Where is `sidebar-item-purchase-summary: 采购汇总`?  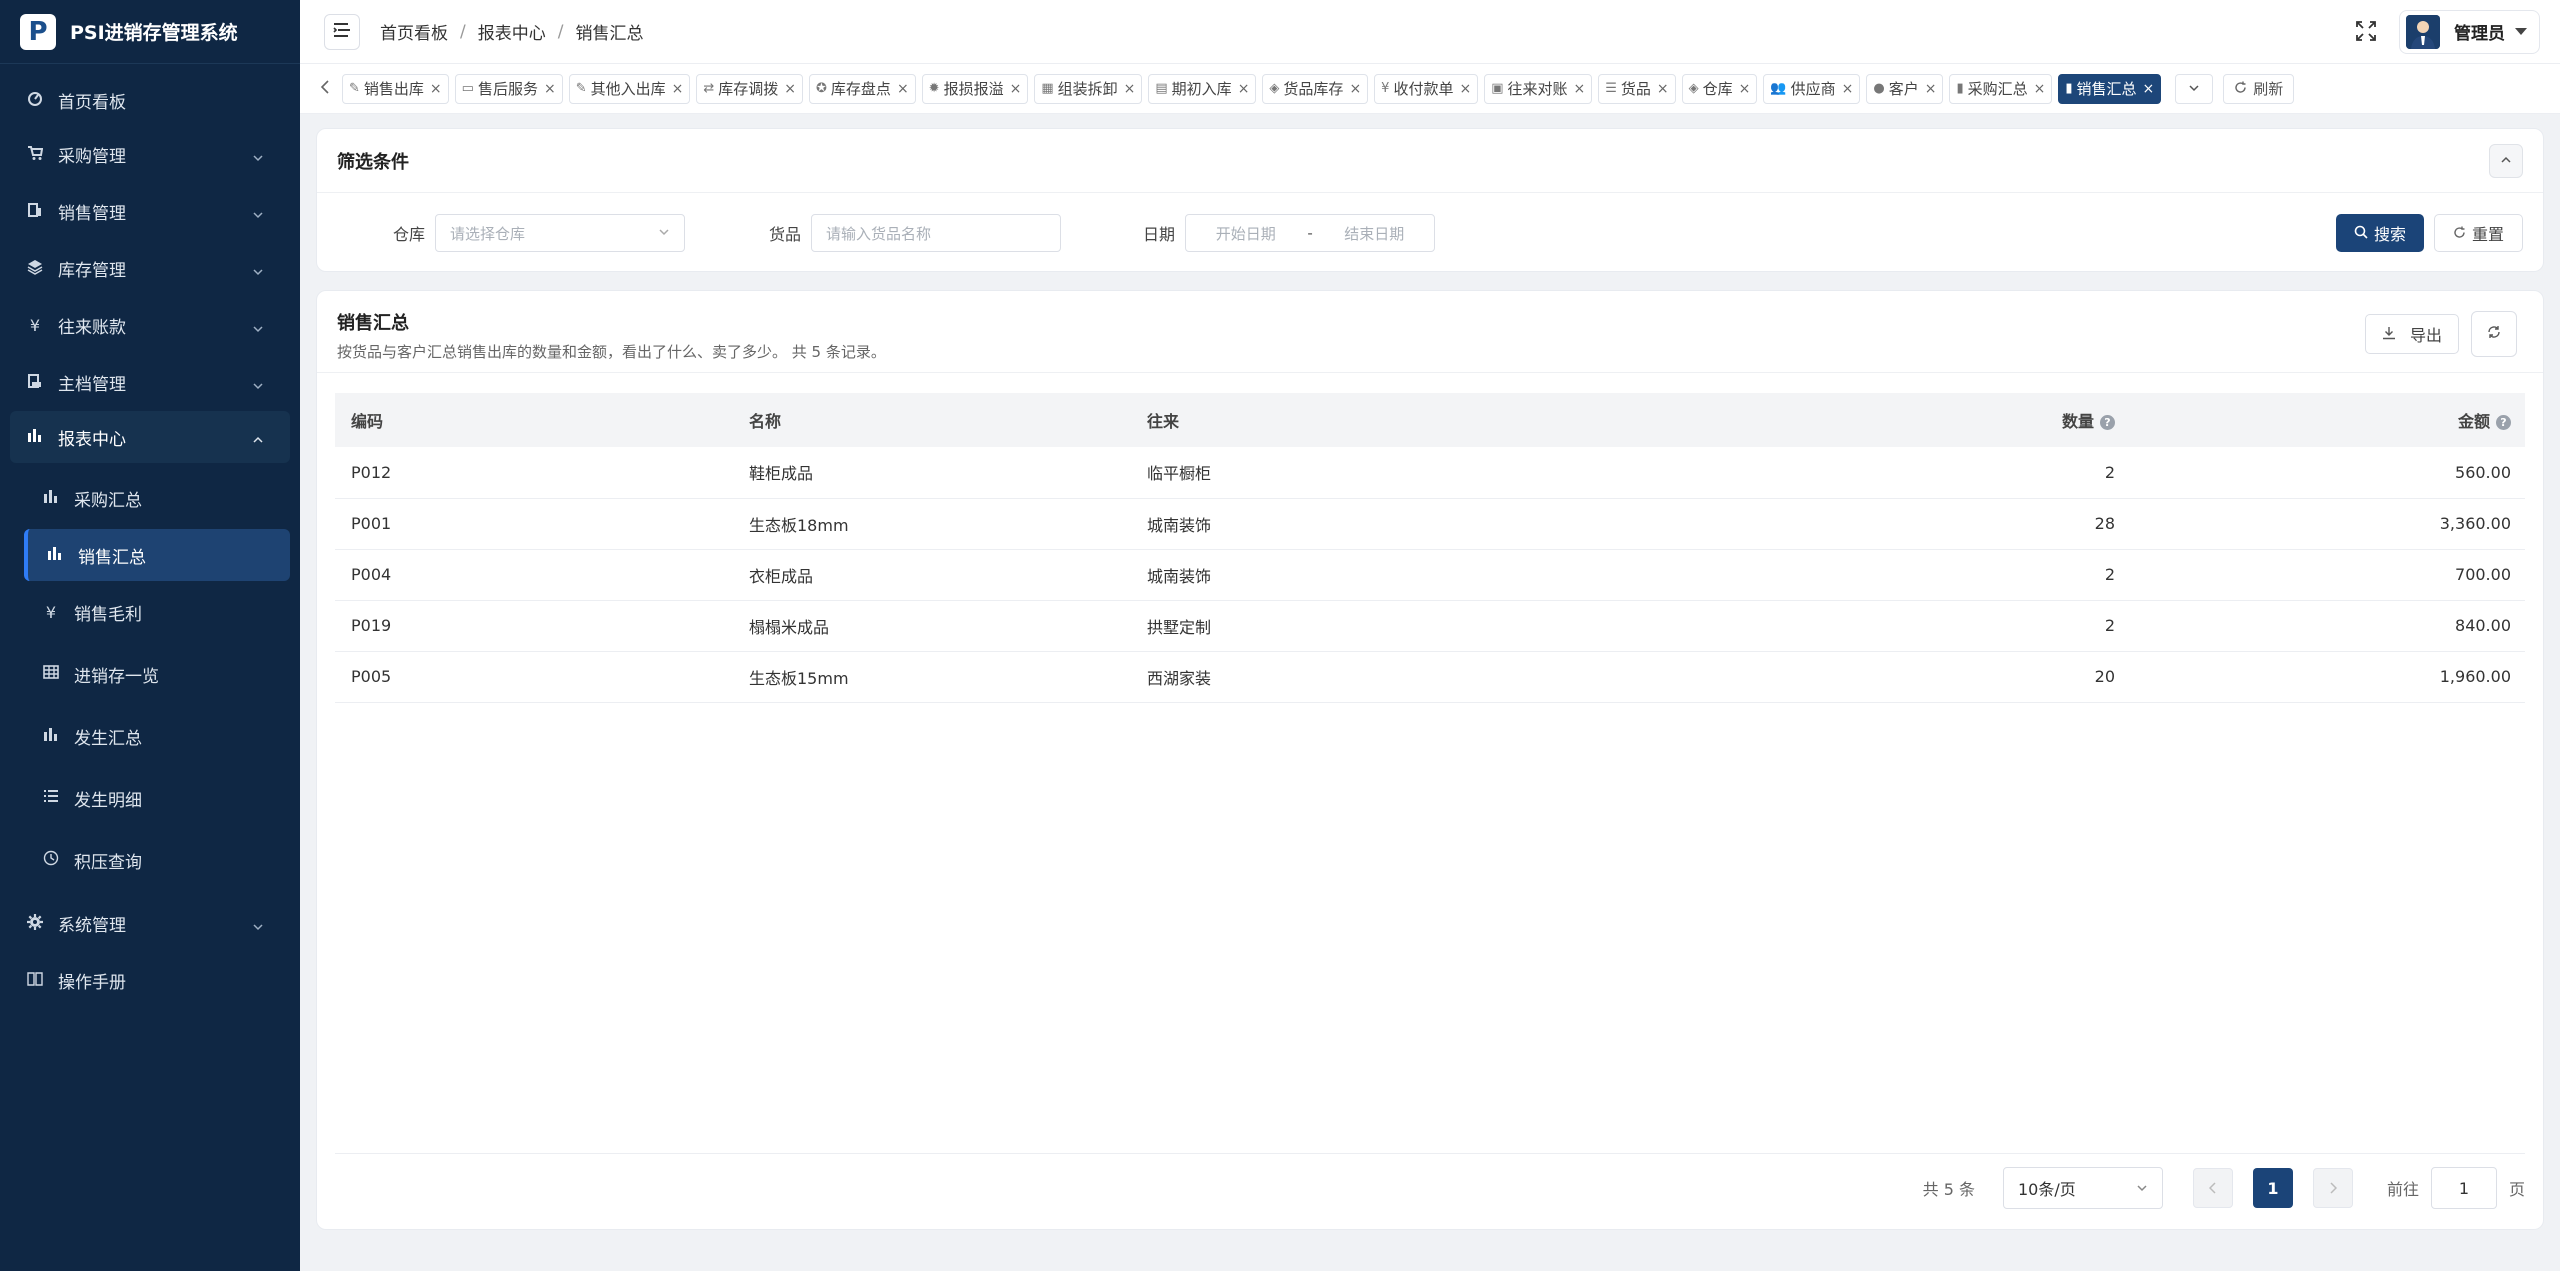 sidebar-item-purchase-summary: 采购汇总 is located at coordinates (150, 498).